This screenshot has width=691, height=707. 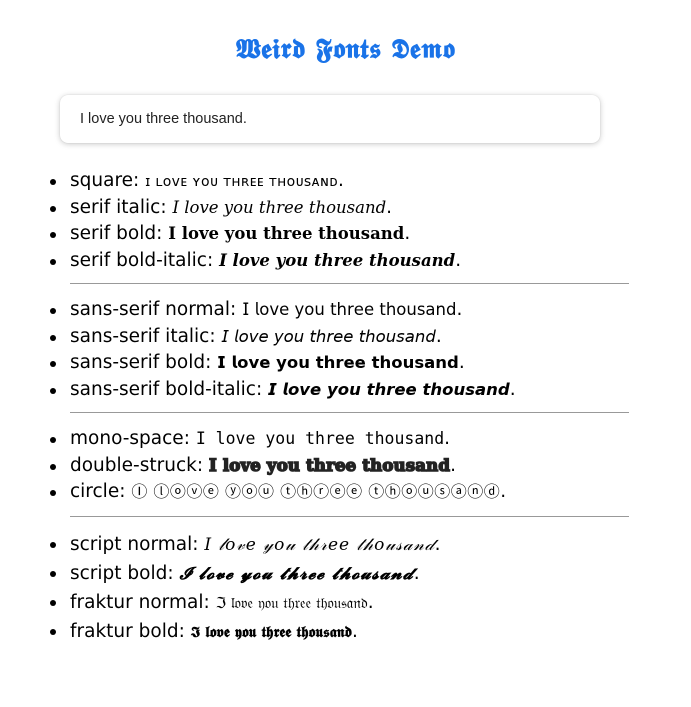 What do you see at coordinates (113, 233) in the screenshot?
I see `font-style-label: serif bold` at bounding box center [113, 233].